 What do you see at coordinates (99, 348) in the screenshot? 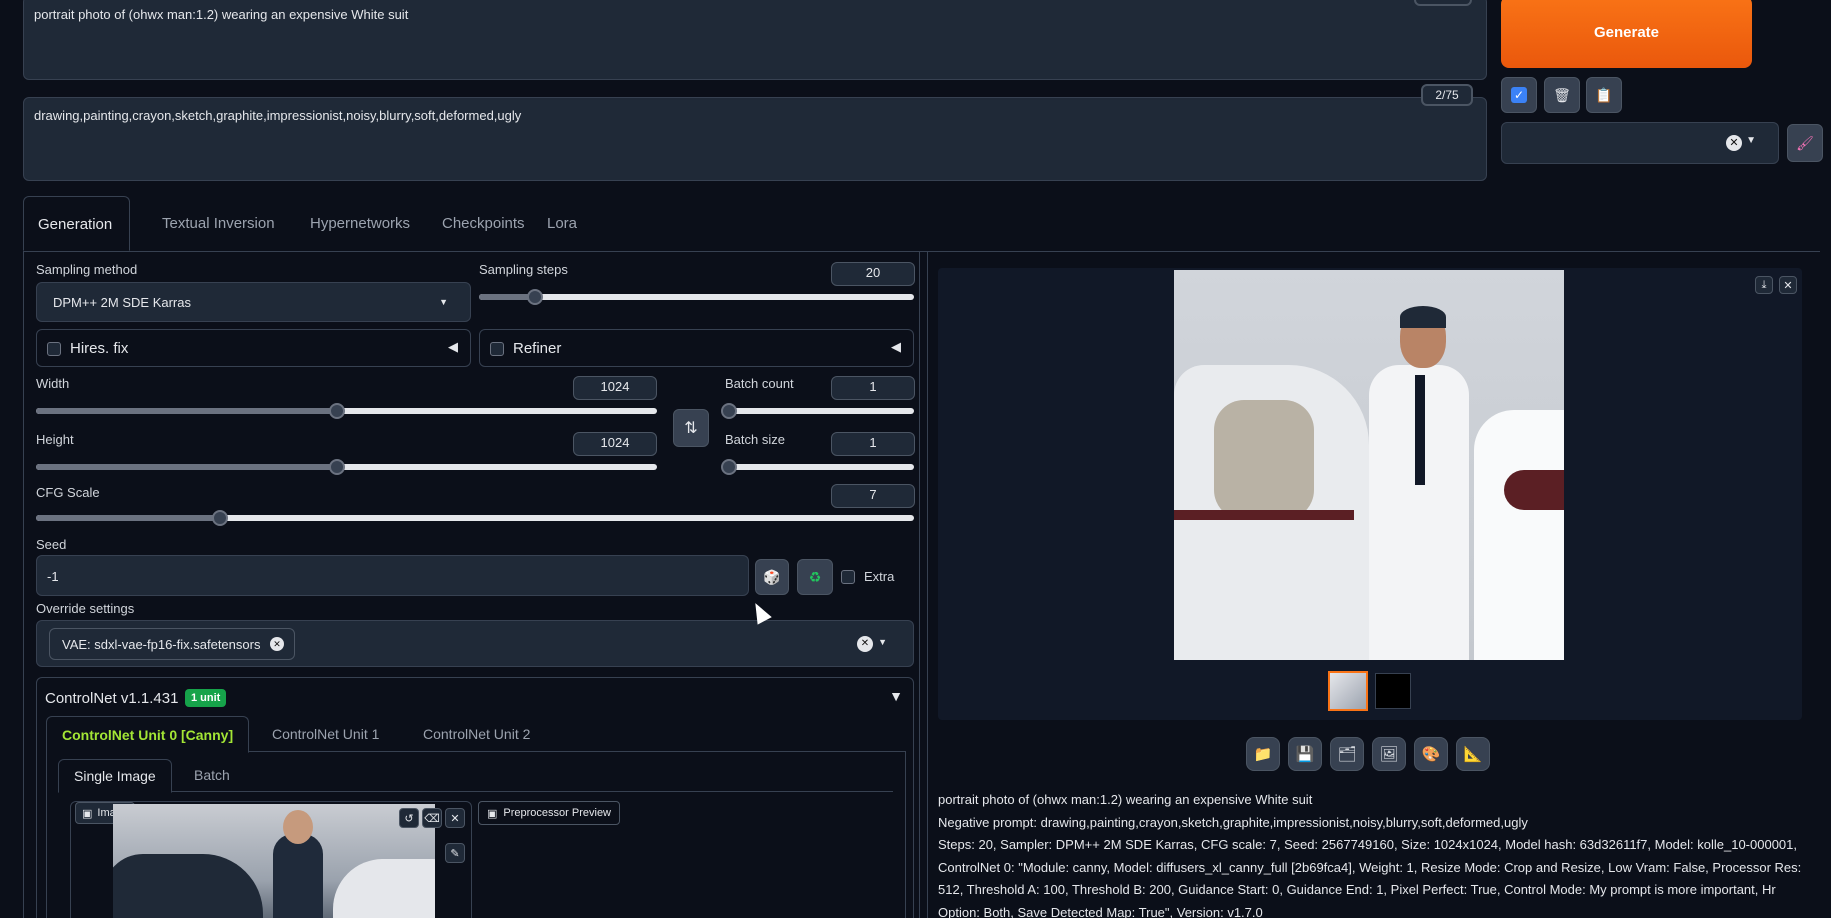
I see `hires-fix-label: Hires. fix` at bounding box center [99, 348].